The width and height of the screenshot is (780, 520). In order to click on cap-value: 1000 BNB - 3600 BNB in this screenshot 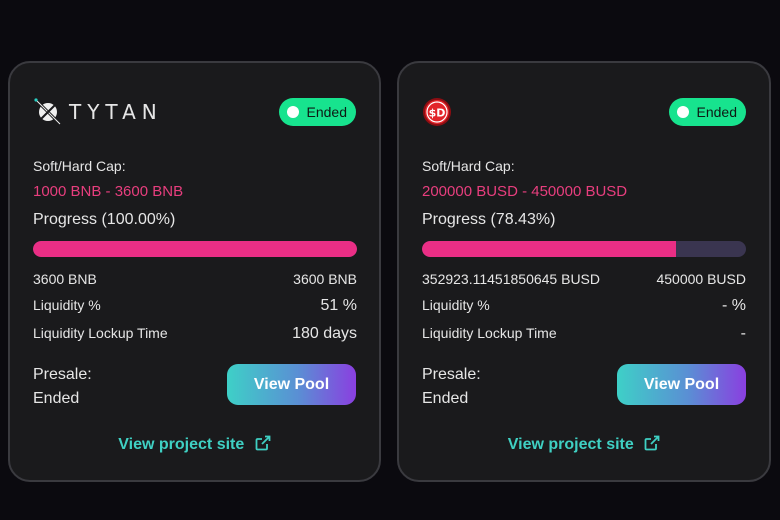, I will do `click(108, 191)`.